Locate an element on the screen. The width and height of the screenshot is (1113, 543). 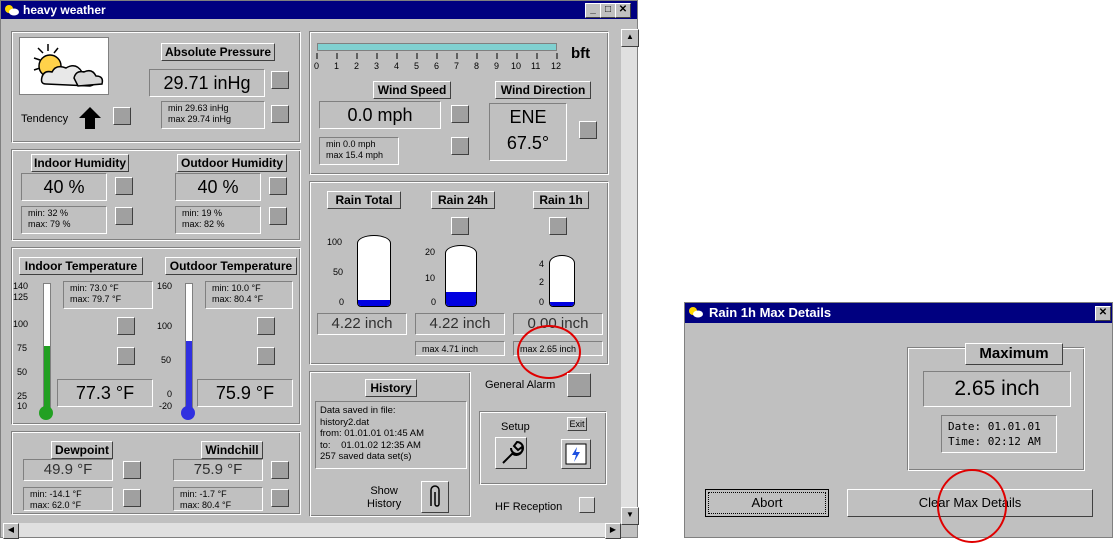
horizontal-scrollbar: ◀ ▶ is located at coordinates (312, 531).